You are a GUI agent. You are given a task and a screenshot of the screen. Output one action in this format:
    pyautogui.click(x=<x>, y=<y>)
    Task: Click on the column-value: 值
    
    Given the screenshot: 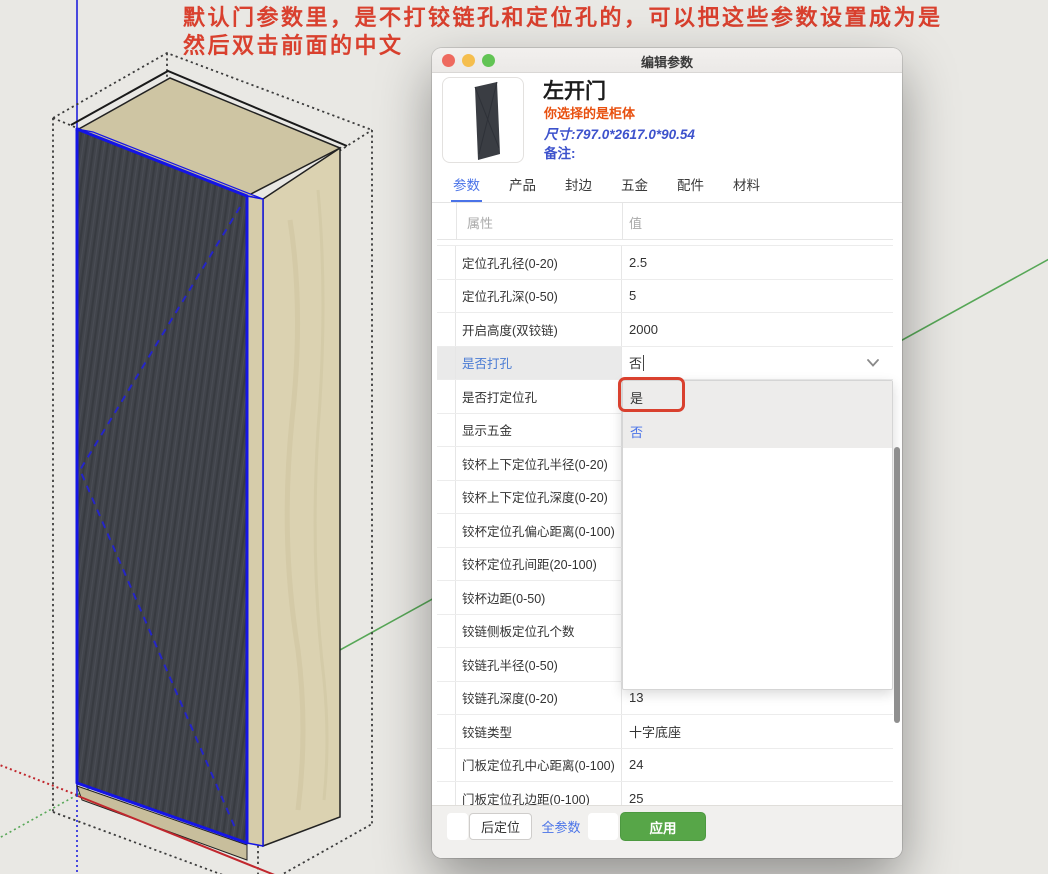 What is the action you would take?
    pyautogui.click(x=636, y=223)
    